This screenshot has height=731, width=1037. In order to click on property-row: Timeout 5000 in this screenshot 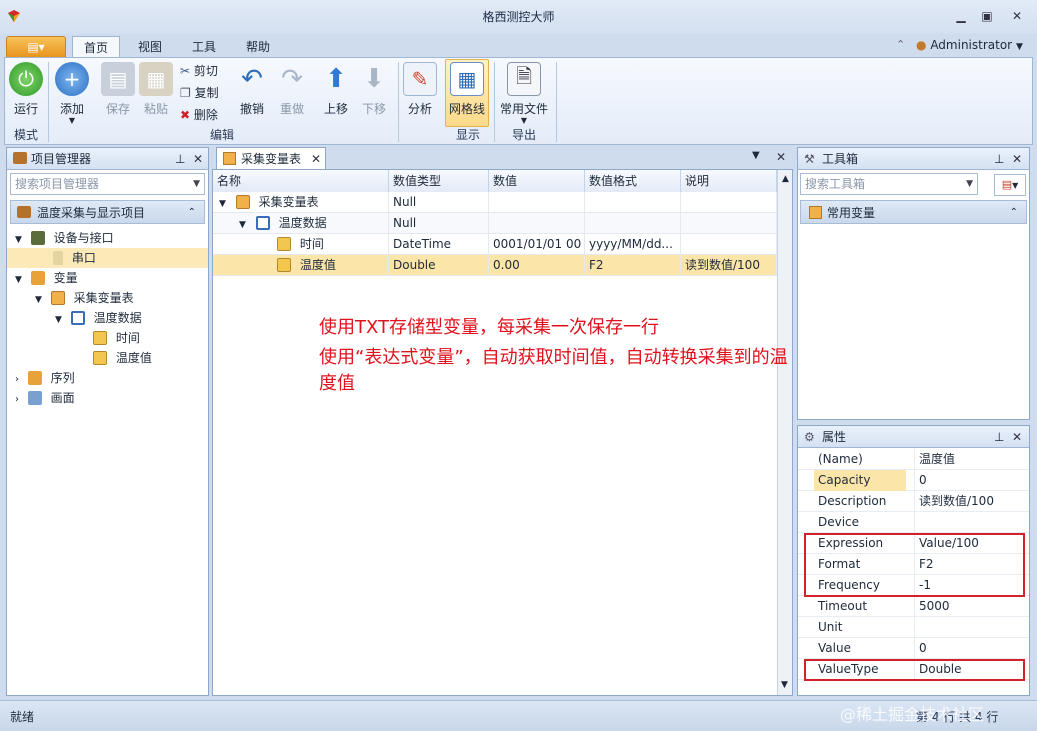, I will do `click(913, 606)`.